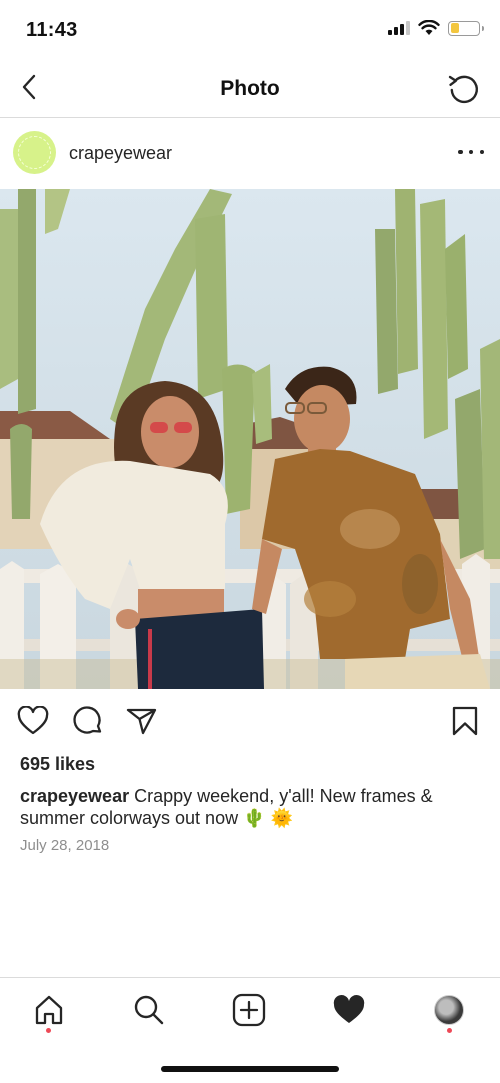 The width and height of the screenshot is (500, 1083). What do you see at coordinates (429, 27) in the screenshot?
I see `wifi-icon` at bounding box center [429, 27].